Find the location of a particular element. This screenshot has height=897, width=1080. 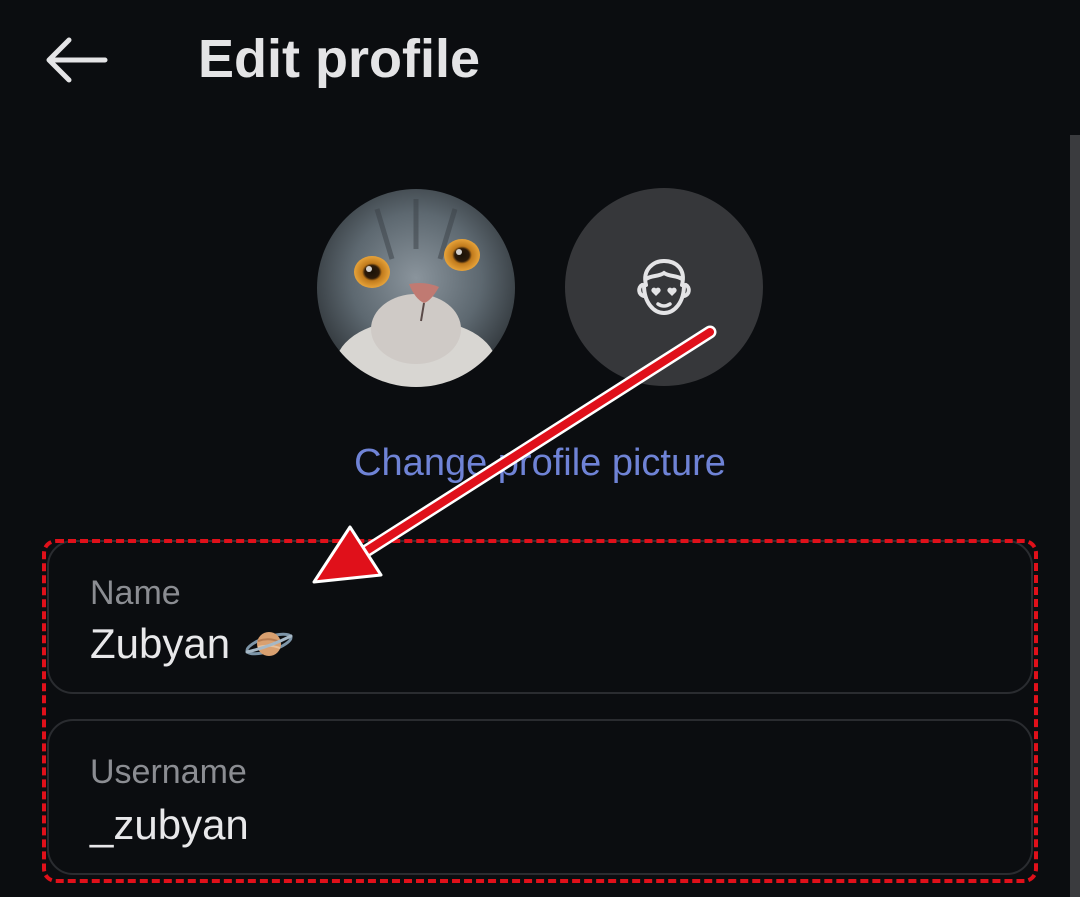

page-title: Edit profile is located at coordinates (339, 59).